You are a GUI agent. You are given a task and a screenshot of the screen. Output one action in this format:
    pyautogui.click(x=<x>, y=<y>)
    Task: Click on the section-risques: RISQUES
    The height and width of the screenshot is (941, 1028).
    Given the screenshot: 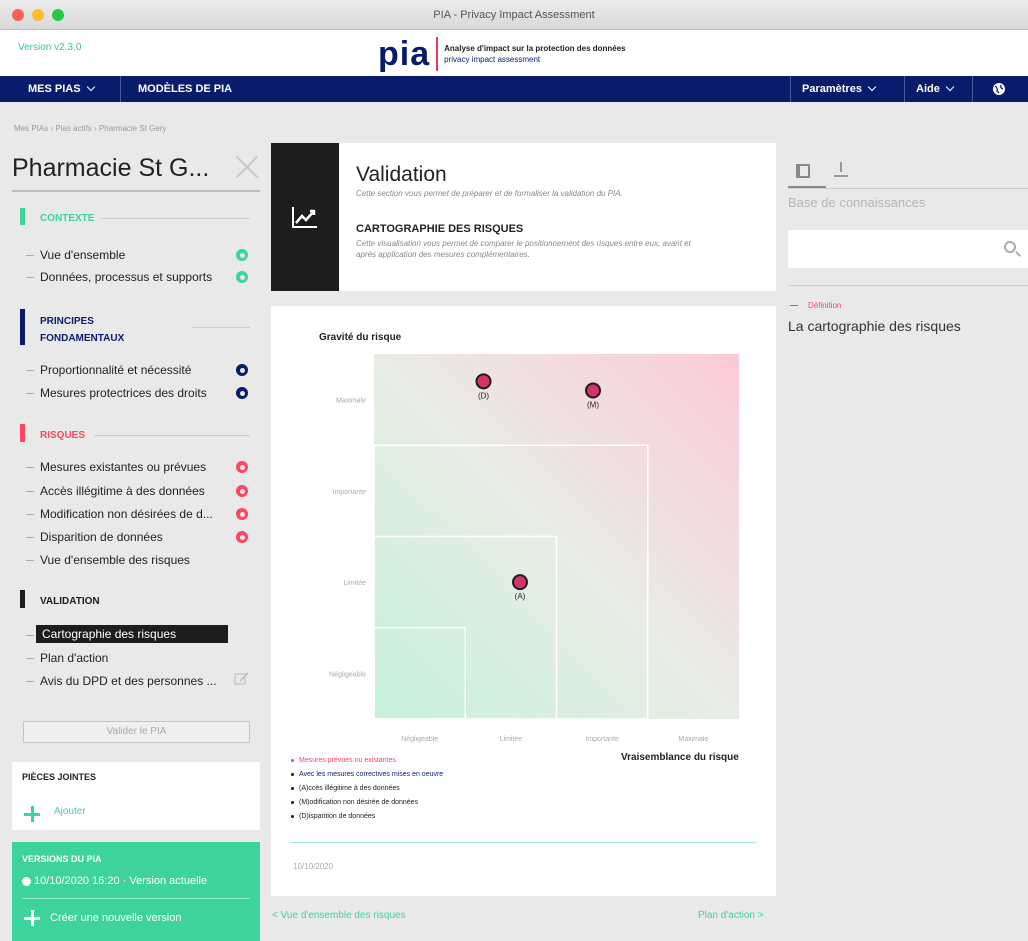 What is the action you would take?
    pyautogui.click(x=62, y=435)
    